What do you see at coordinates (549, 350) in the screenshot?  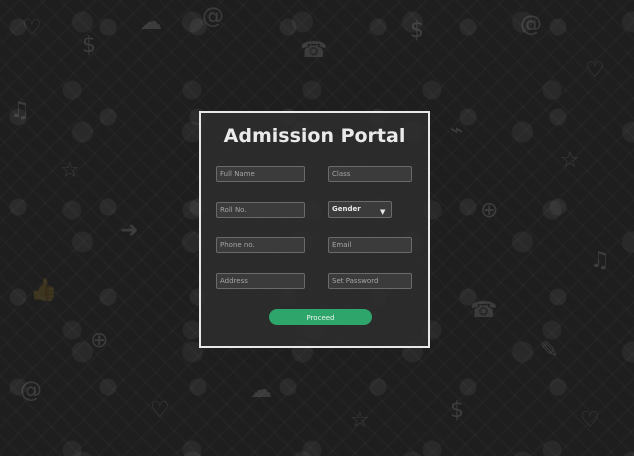 I see `pencil-icon: ✎` at bounding box center [549, 350].